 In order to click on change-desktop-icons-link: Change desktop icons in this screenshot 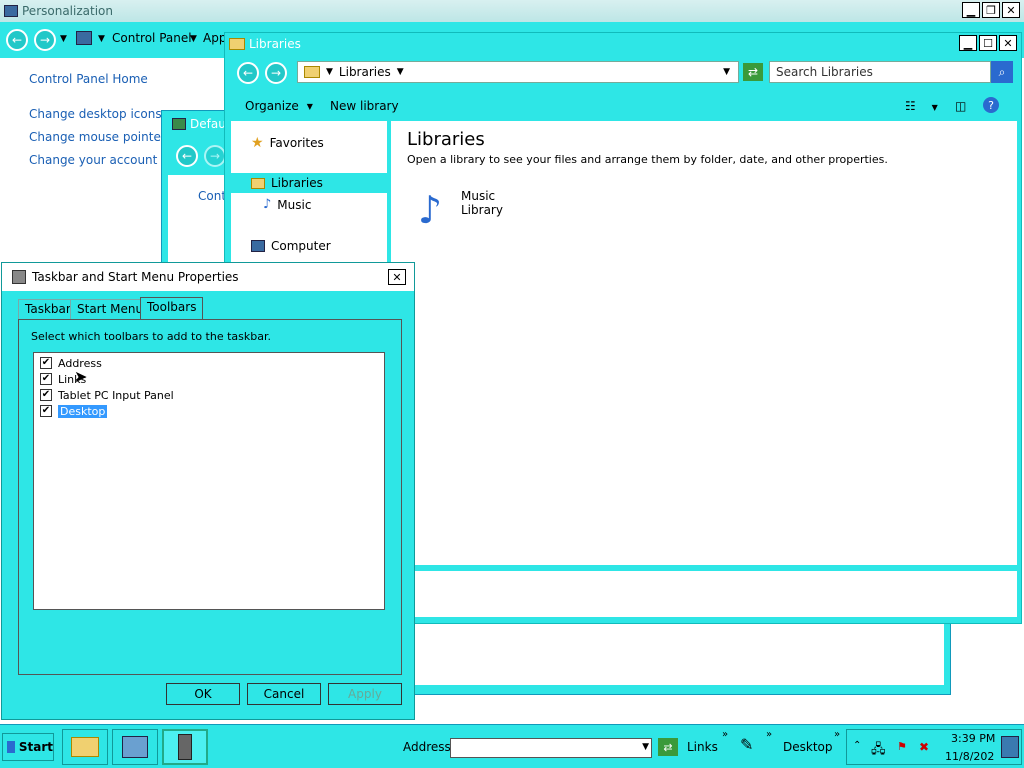, I will do `click(95, 114)`.